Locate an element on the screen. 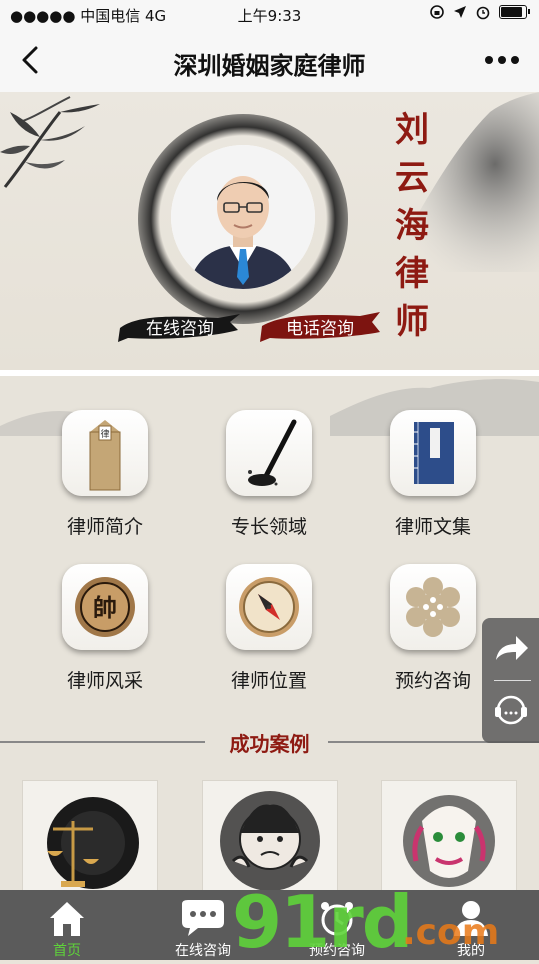  menu-item-gallery: 帥 律师风采 is located at coordinates (105, 628).